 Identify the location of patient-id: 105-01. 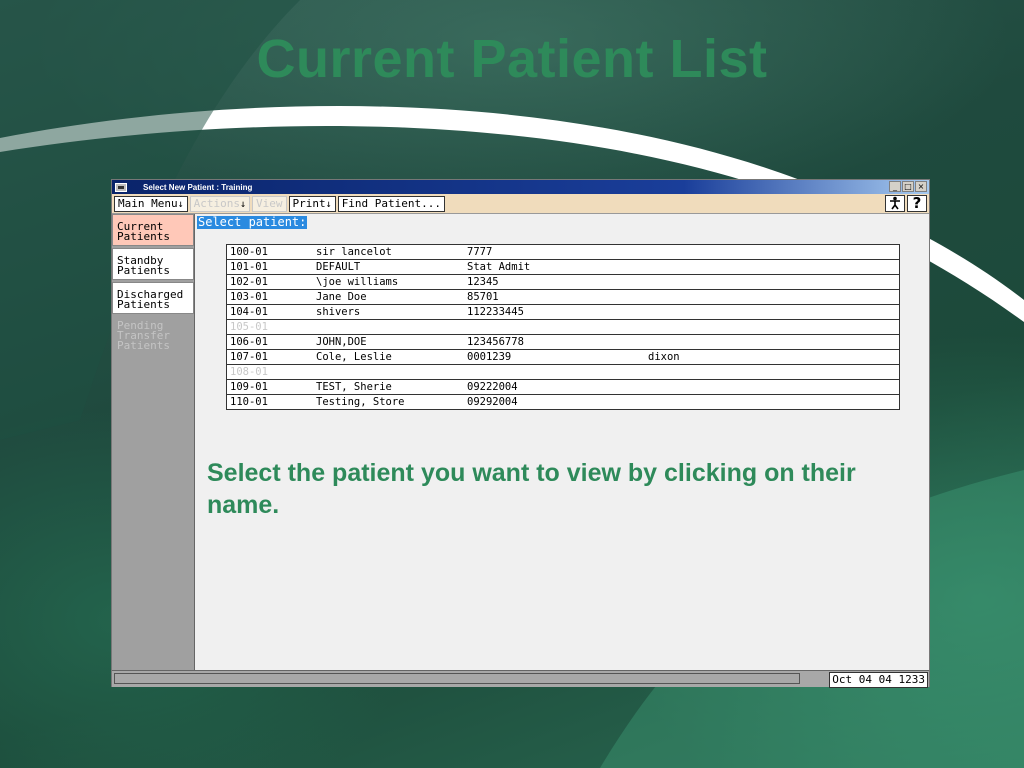
(249, 327).